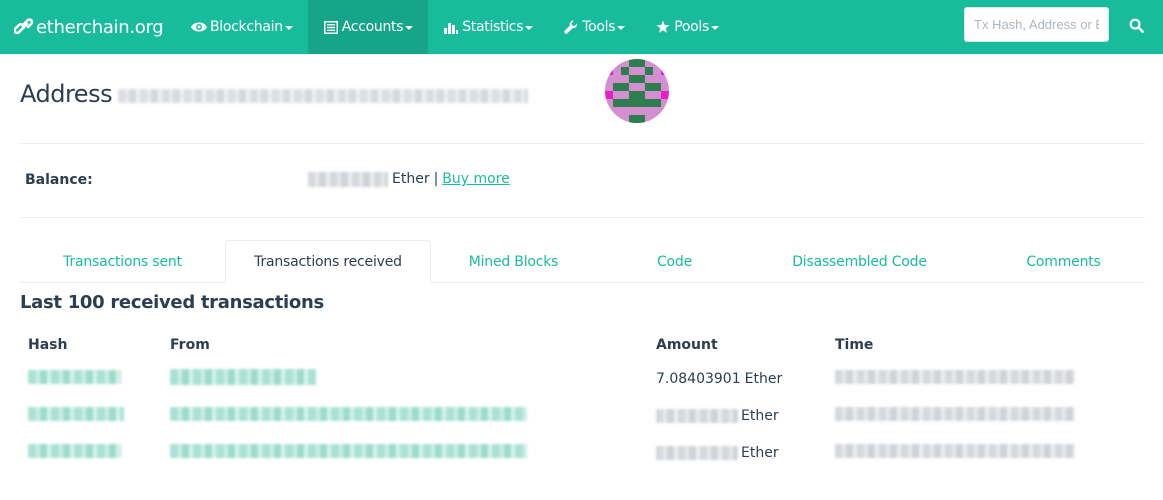 Image resolution: width=1163 pixels, height=500 pixels. I want to click on table-row: 7.08403901 Ether, so click(573, 378).